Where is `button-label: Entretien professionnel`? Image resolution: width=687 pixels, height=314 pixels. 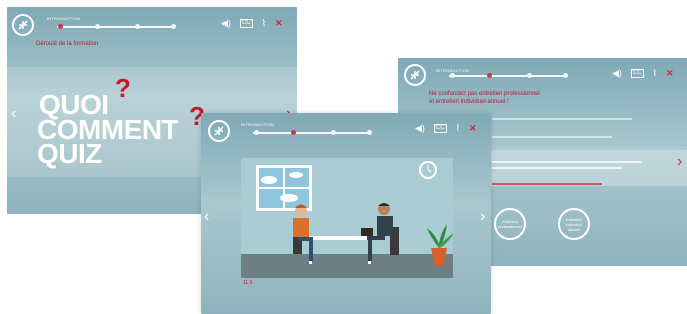 button-label: Entretien professionnel is located at coordinates (510, 224).